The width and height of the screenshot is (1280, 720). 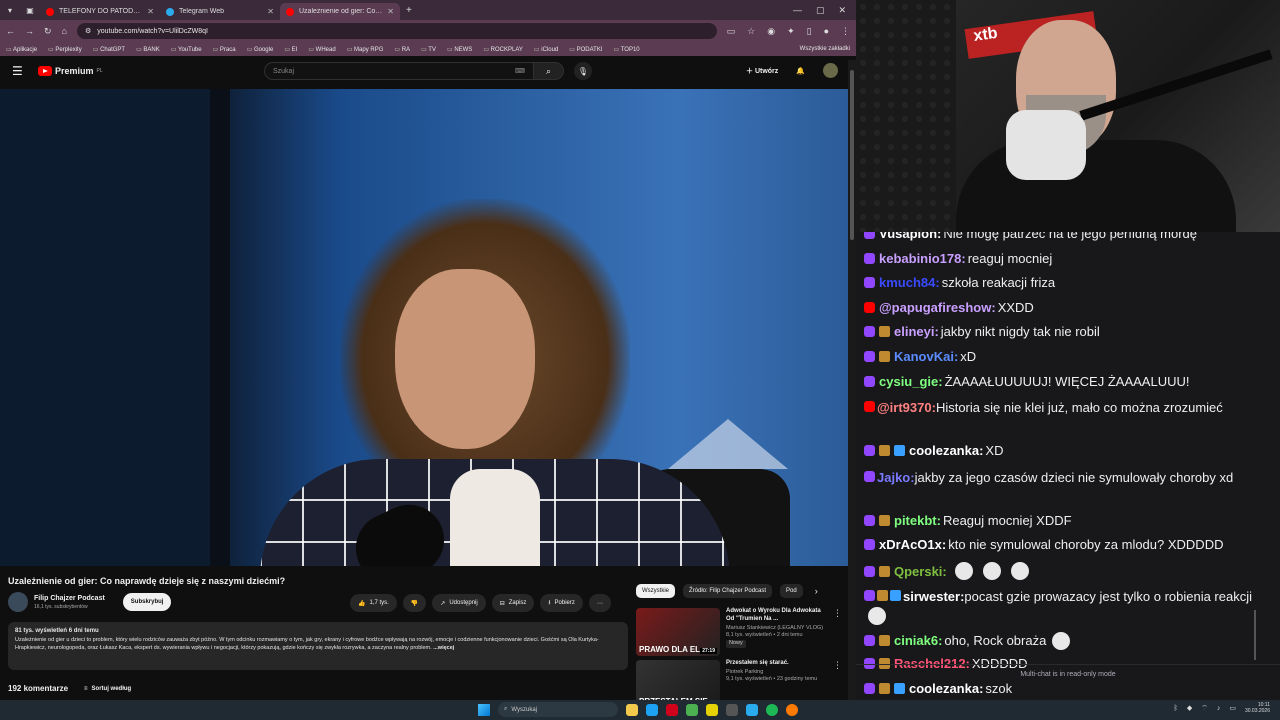 What do you see at coordinates (409, 10) in the screenshot?
I see `new-tab-button: +` at bounding box center [409, 10].